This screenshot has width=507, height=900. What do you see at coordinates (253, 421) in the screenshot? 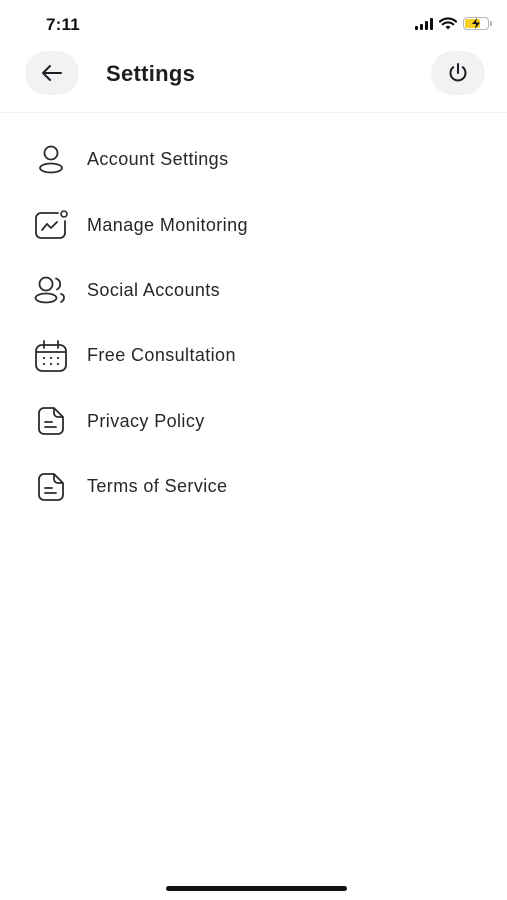
I see `menu-item-privacy-policy: Privacy Policy` at bounding box center [253, 421].